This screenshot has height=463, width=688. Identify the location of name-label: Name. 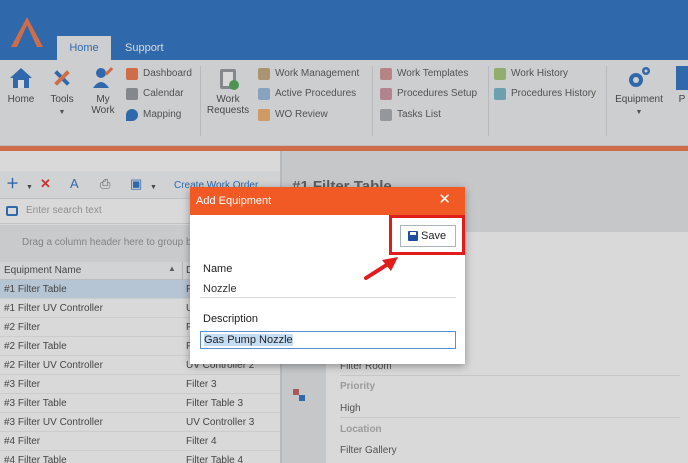
(218, 269).